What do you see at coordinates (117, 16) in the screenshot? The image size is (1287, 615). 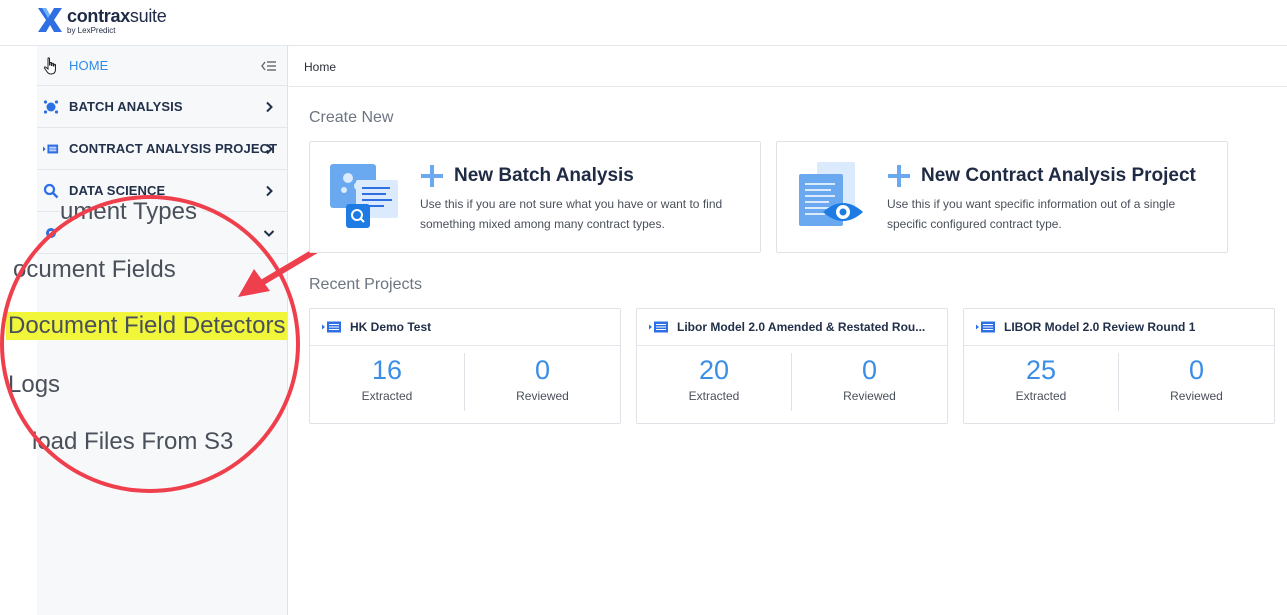 I see `logo-name: contraxsuite` at bounding box center [117, 16].